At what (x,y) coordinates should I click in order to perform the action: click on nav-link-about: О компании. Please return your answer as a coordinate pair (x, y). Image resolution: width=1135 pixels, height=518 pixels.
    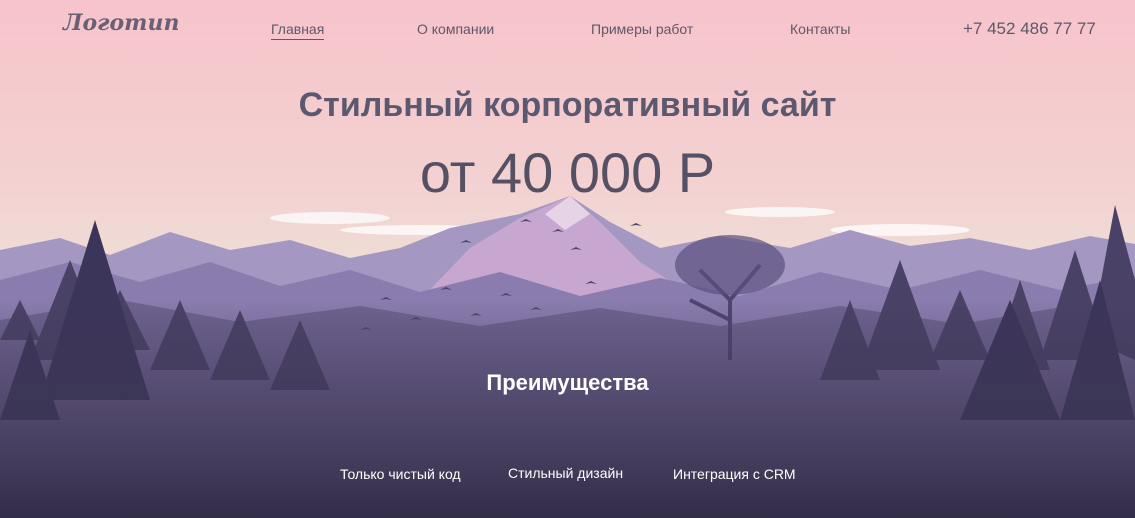
    Looking at the image, I should click on (455, 29).